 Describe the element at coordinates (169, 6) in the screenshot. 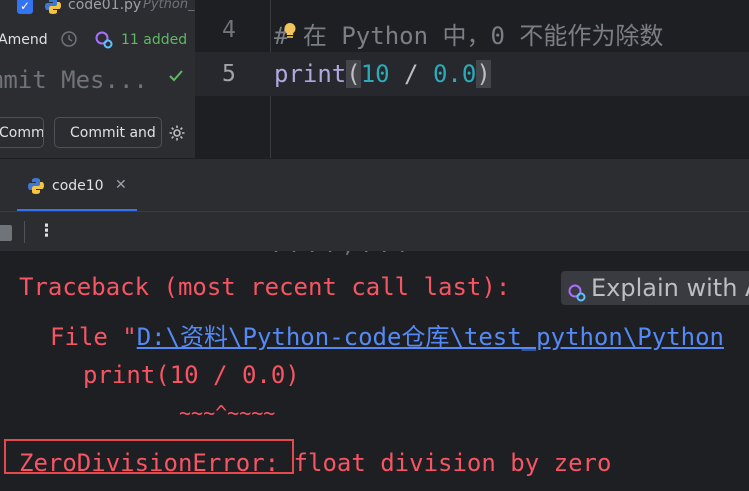

I see `file-path-hint: Python_` at that location.